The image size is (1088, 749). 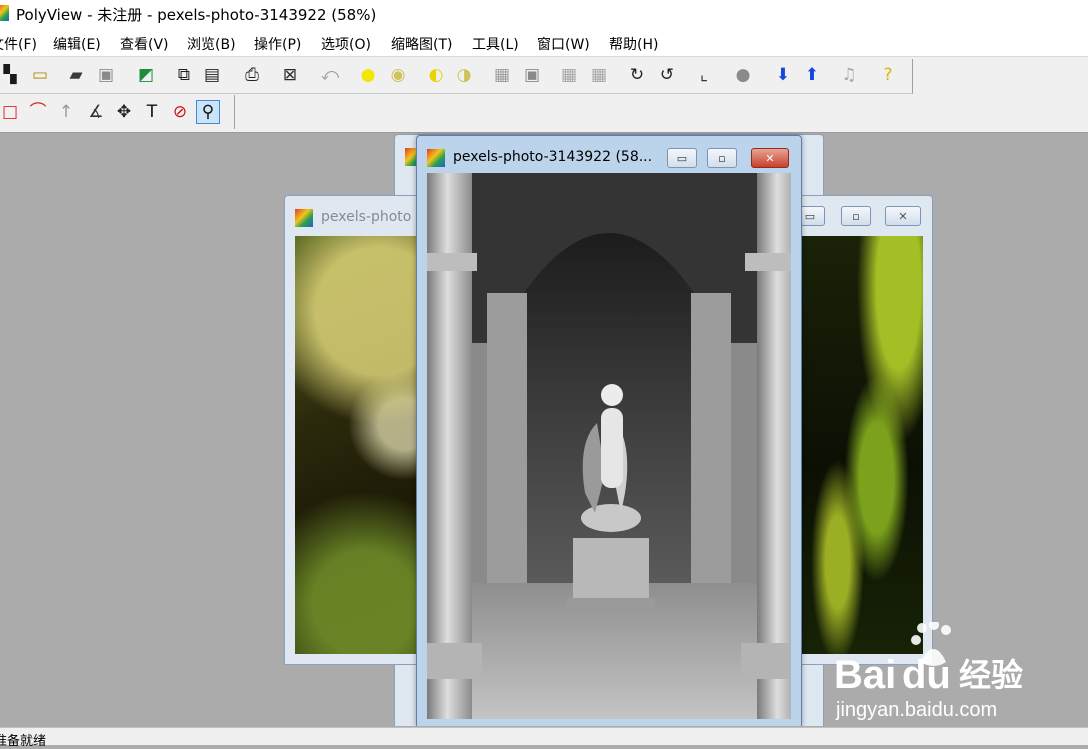 I want to click on warning-icon: ●, so click(x=743, y=75).